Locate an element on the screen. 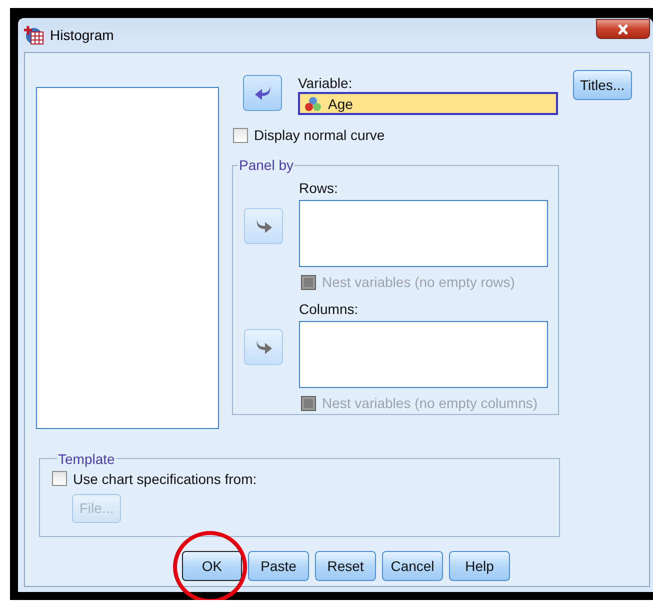  window-title: Histogram is located at coordinates (82, 35).